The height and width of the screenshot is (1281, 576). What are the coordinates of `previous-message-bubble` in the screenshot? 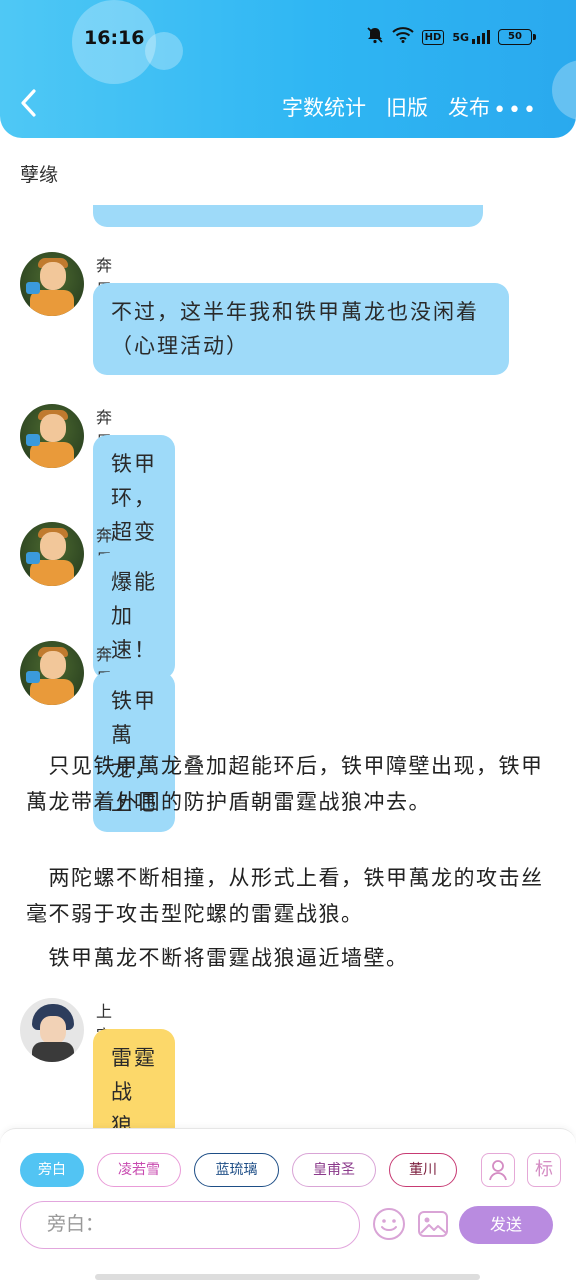 It's located at (288, 216).